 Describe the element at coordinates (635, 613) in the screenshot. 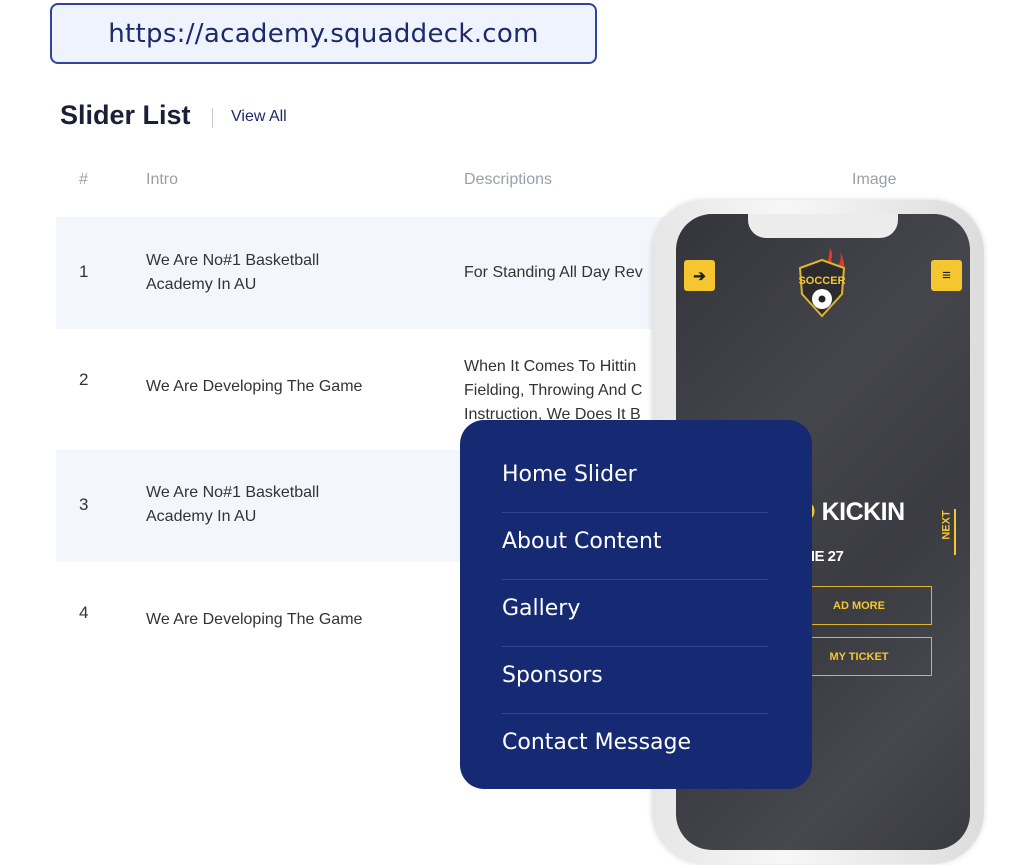

I see `menu-item-gallery: Gallery` at that location.